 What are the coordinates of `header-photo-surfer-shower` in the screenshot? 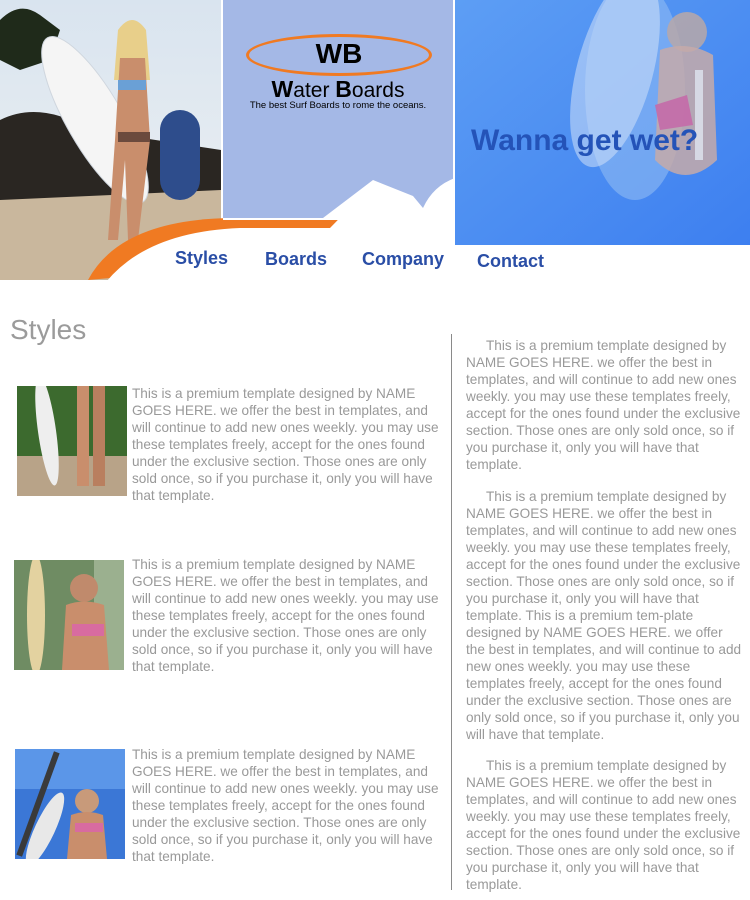 It's located at (602, 122).